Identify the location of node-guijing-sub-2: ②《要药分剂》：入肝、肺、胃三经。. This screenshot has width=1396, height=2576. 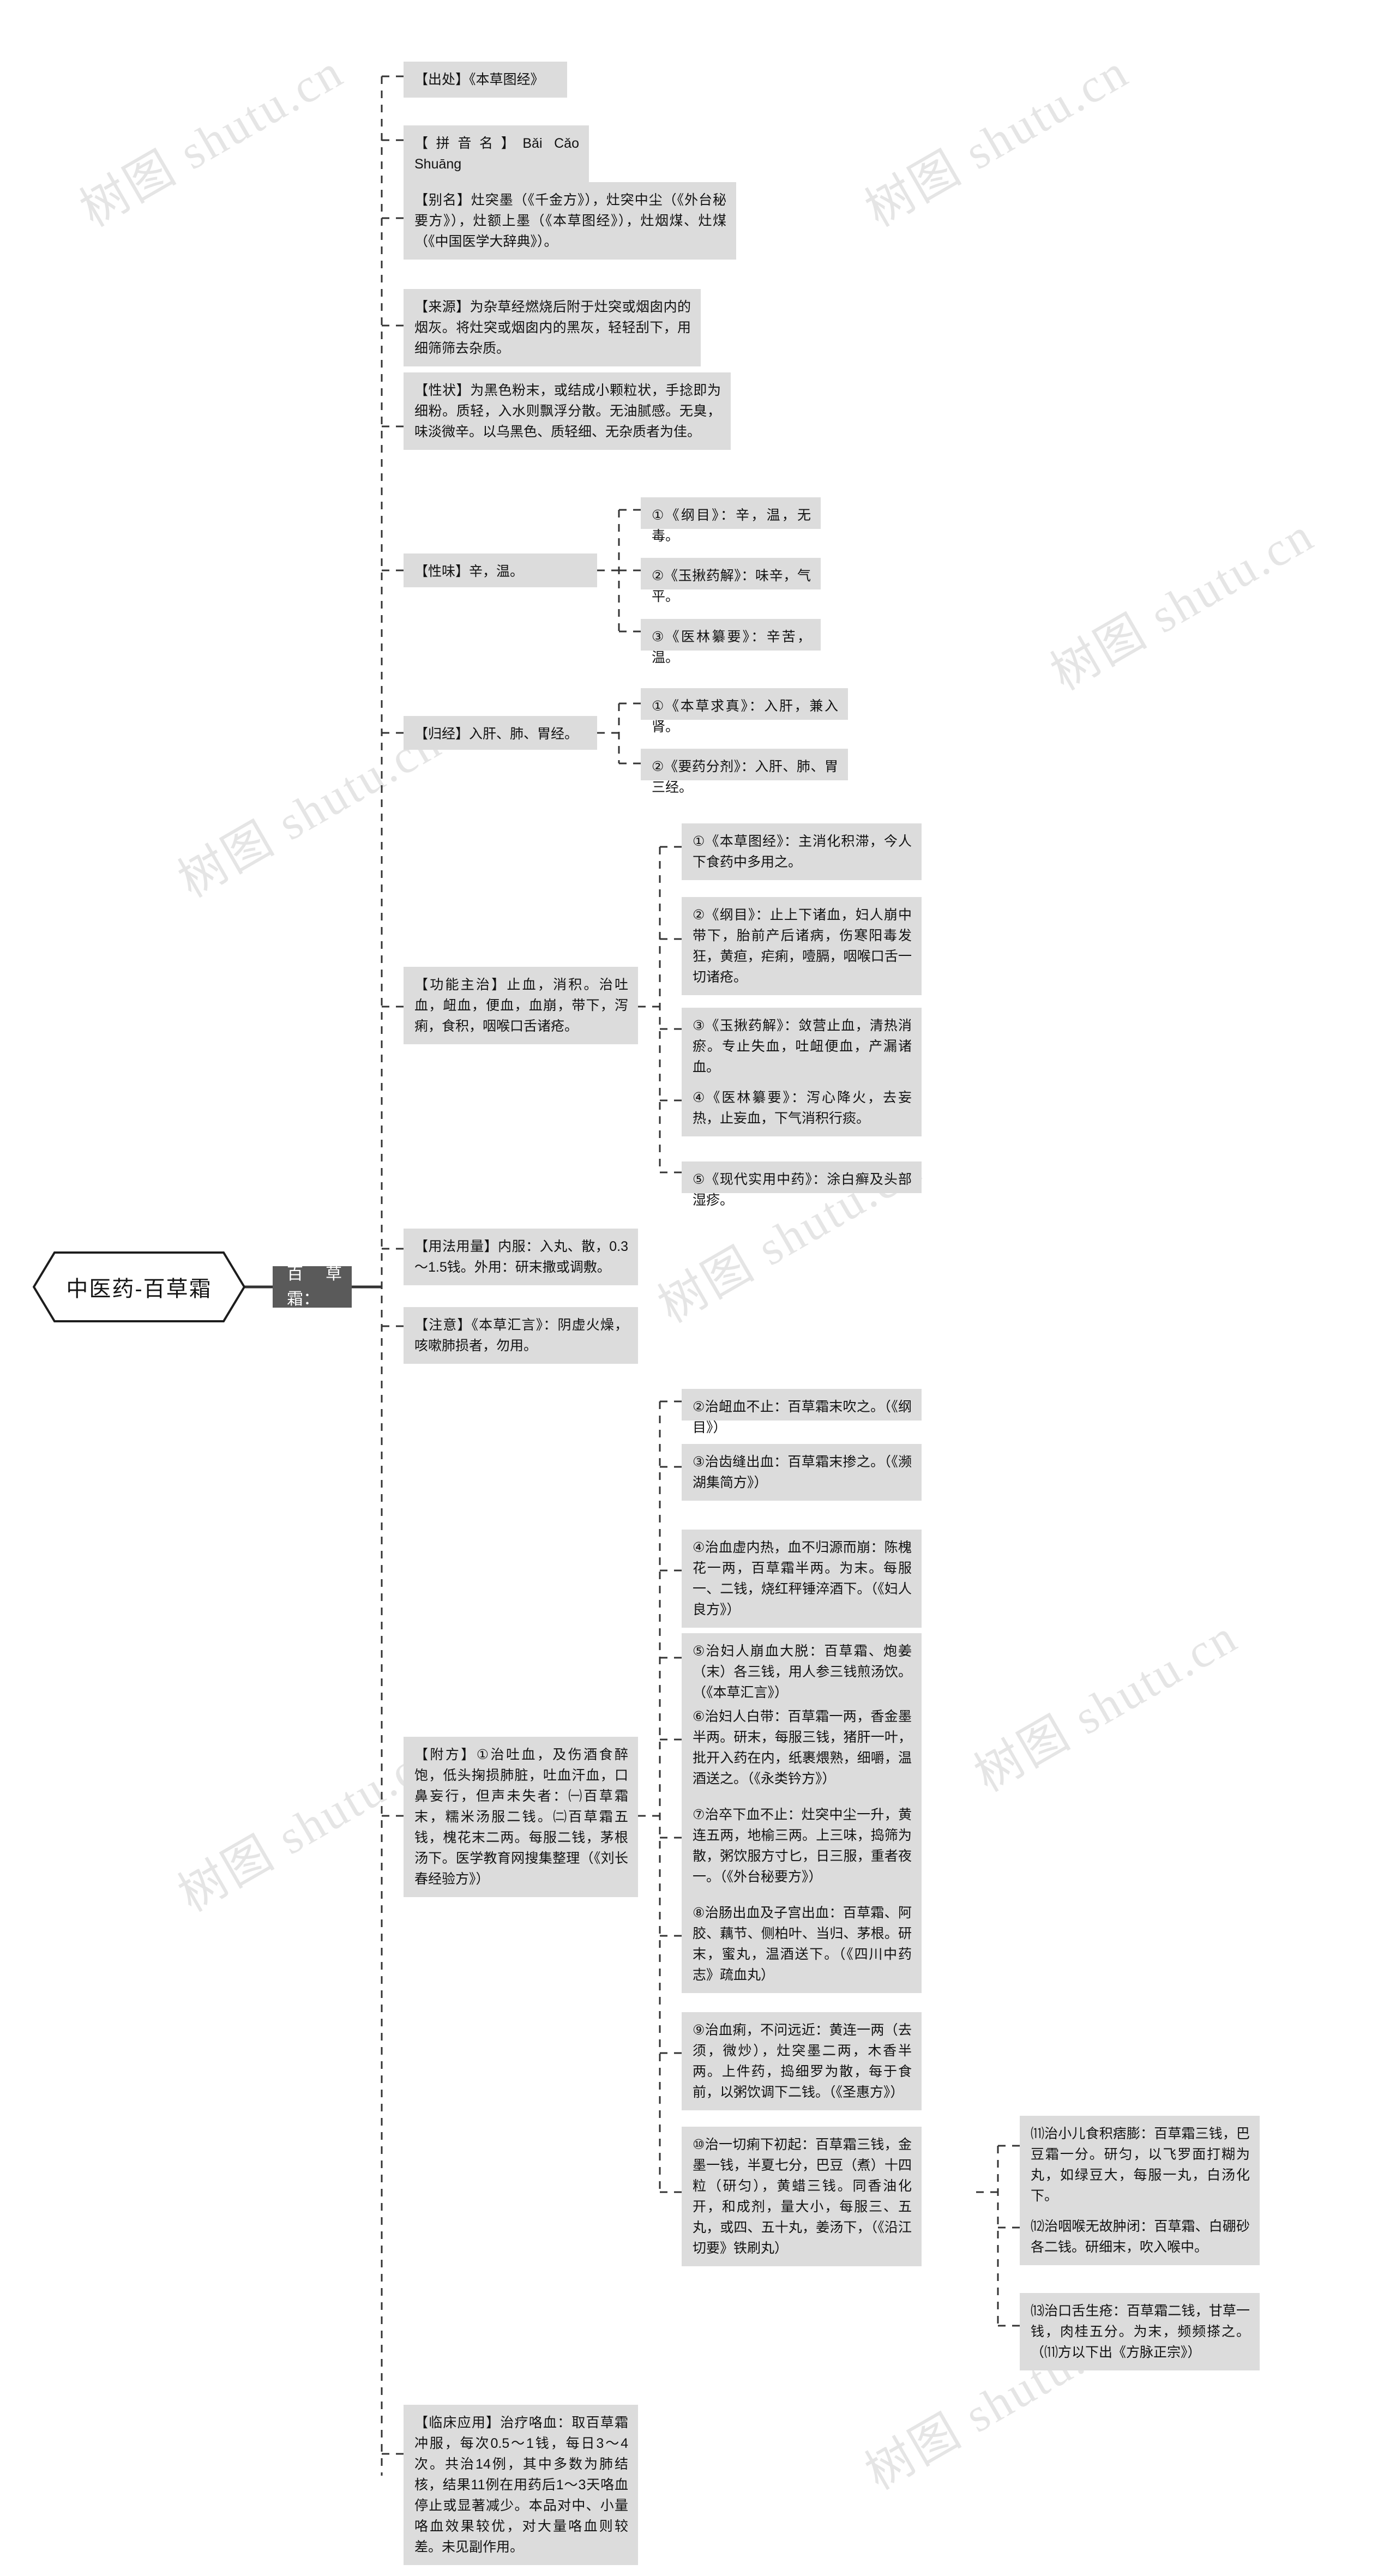
(744, 772).